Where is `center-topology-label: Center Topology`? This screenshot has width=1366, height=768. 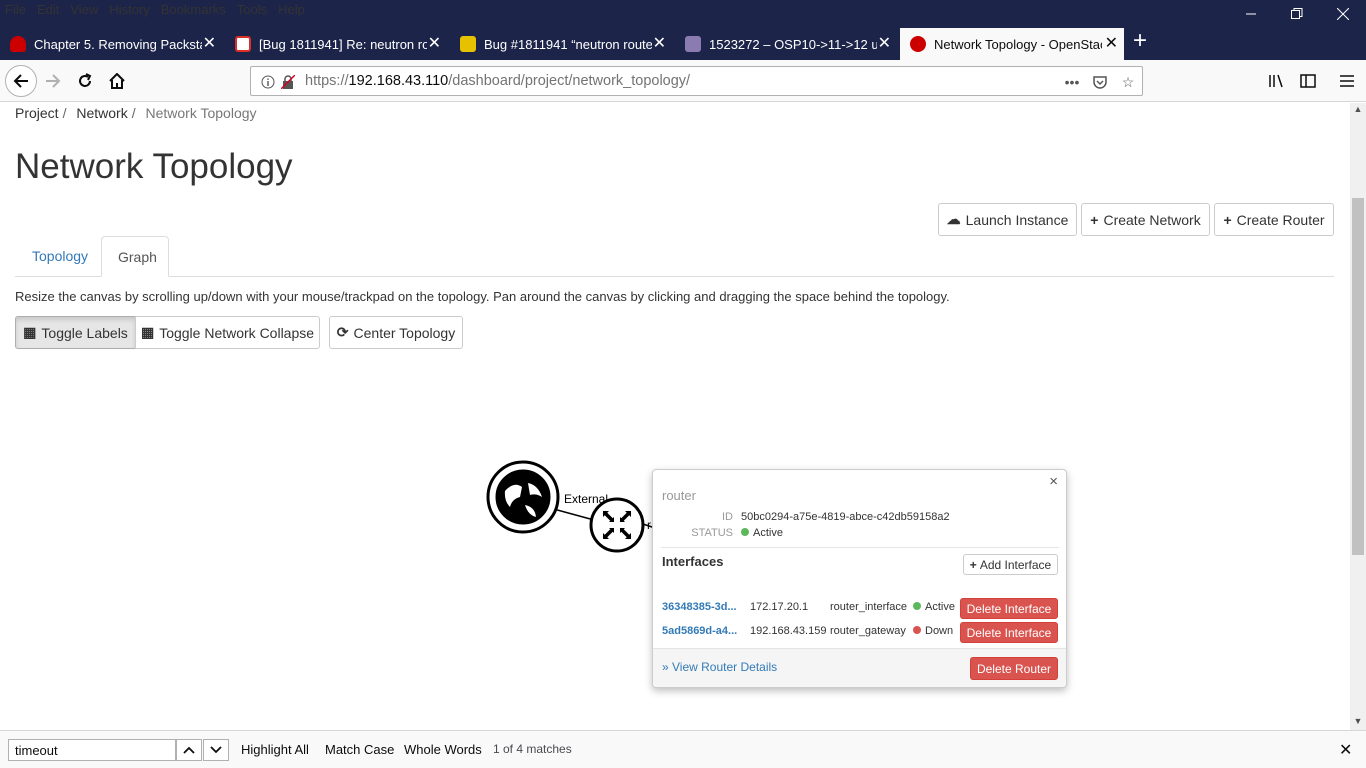 center-topology-label: Center Topology is located at coordinates (404, 332).